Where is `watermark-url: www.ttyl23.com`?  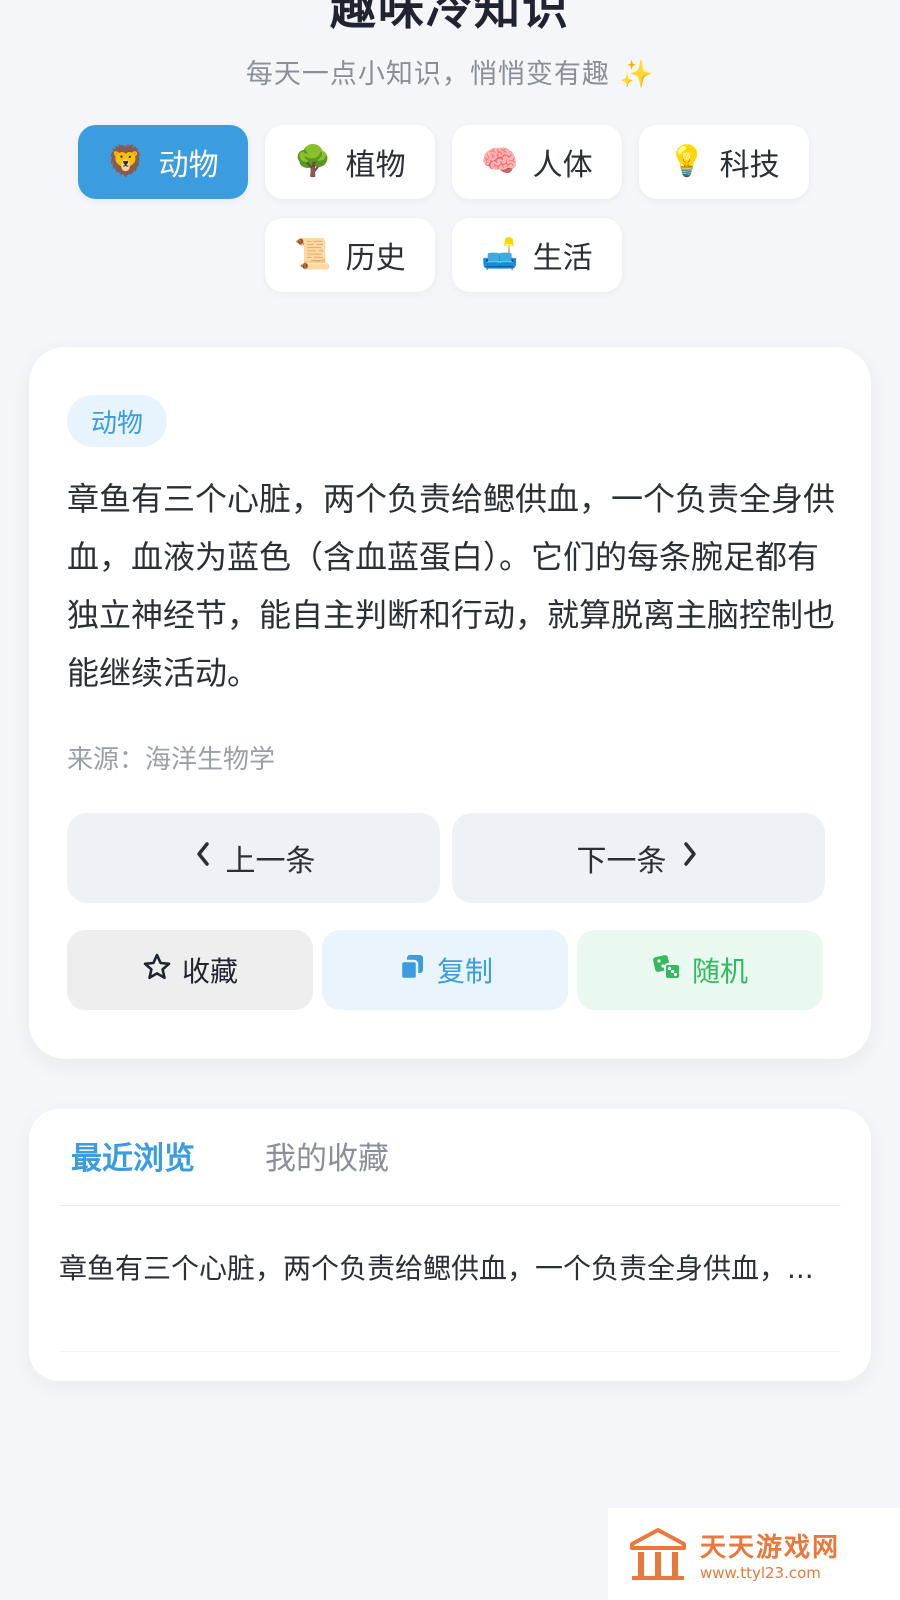
watermark-url: www.ttyl23.com is located at coordinates (760, 1572).